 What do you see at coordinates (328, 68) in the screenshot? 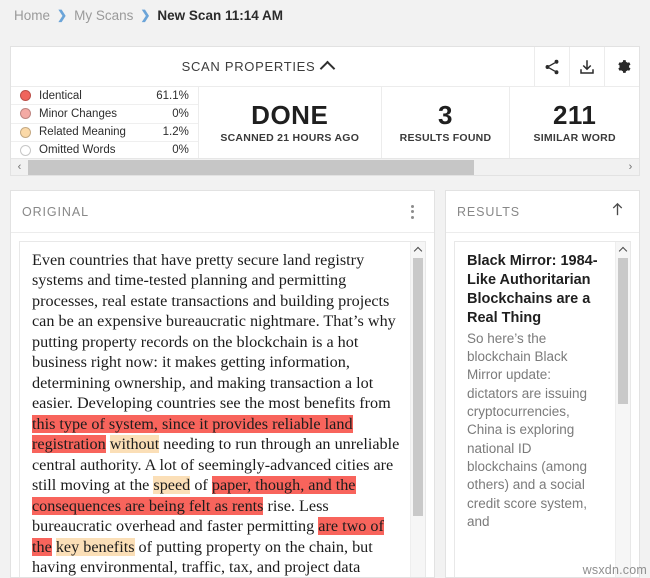
I see `chevron-up-icon` at bounding box center [328, 68].